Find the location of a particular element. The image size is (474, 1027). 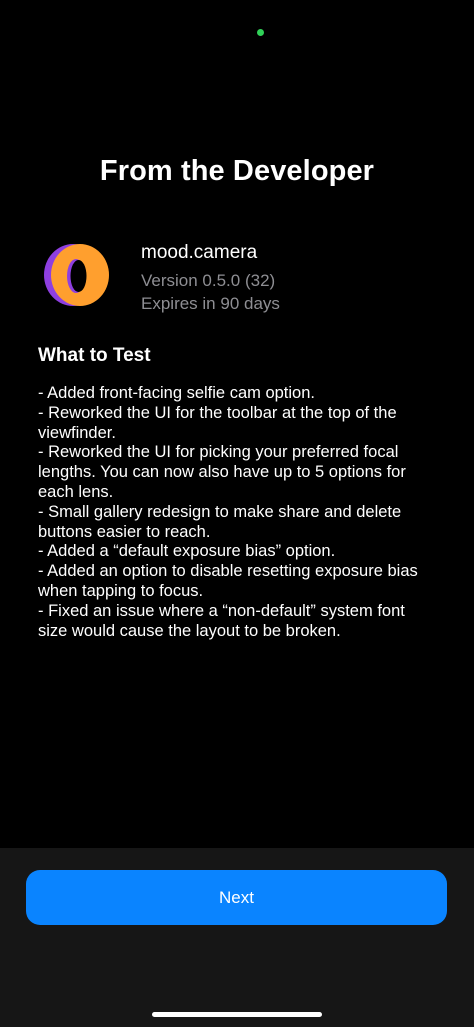

what-to-test-heading: What to Test is located at coordinates (94, 355).